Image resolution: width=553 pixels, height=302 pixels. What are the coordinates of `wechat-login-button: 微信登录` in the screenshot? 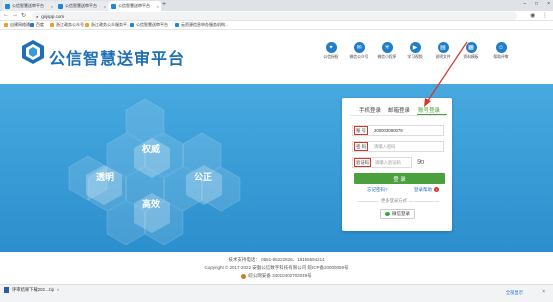 It's located at (397, 214).